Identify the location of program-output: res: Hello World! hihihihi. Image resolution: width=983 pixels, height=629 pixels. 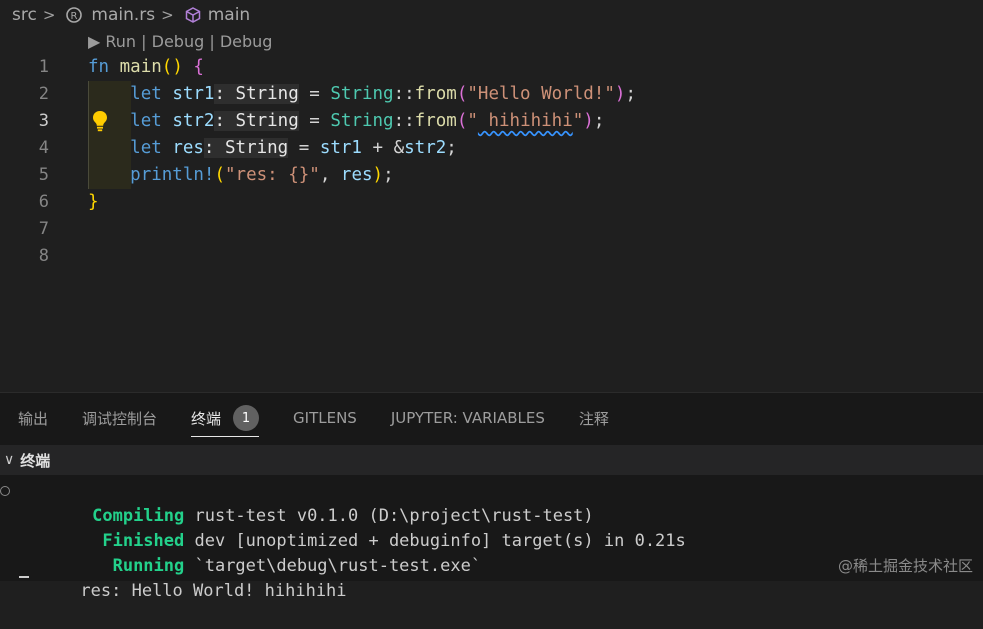
(213, 591).